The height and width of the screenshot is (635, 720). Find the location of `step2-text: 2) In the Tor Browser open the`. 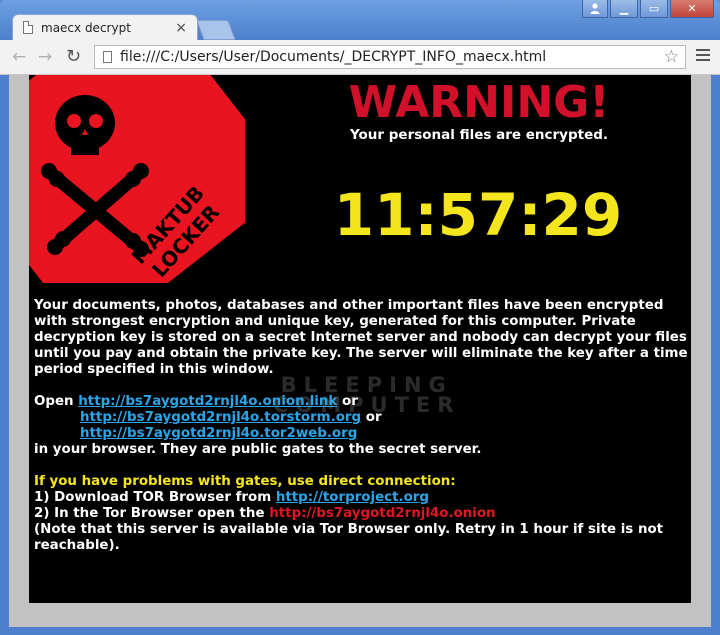

step2-text: 2) In the Tor Browser open the is located at coordinates (149, 513).